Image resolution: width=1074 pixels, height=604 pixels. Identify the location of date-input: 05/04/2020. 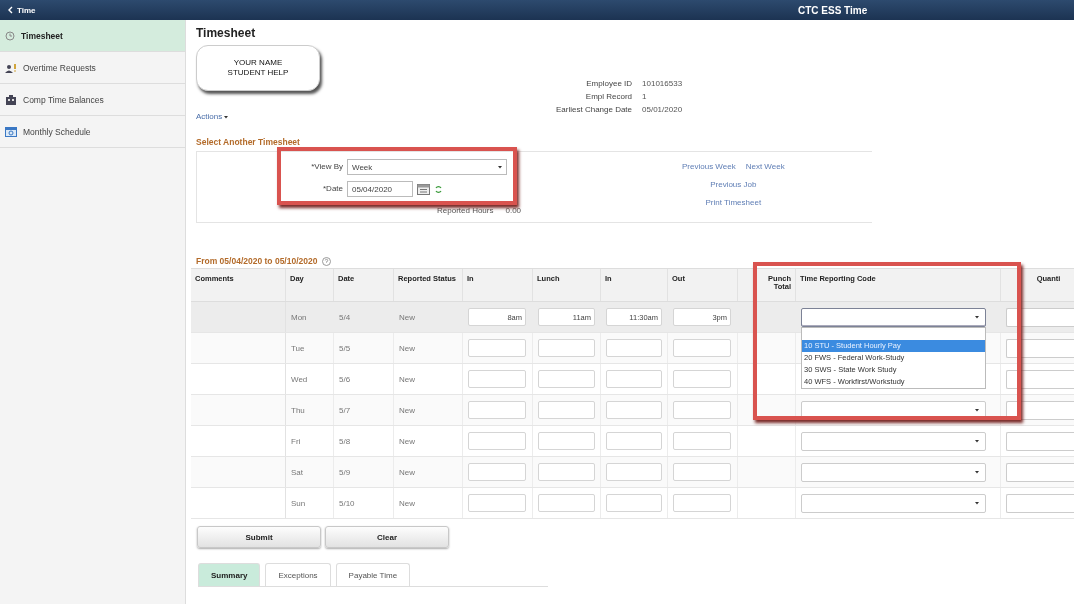
(380, 189).